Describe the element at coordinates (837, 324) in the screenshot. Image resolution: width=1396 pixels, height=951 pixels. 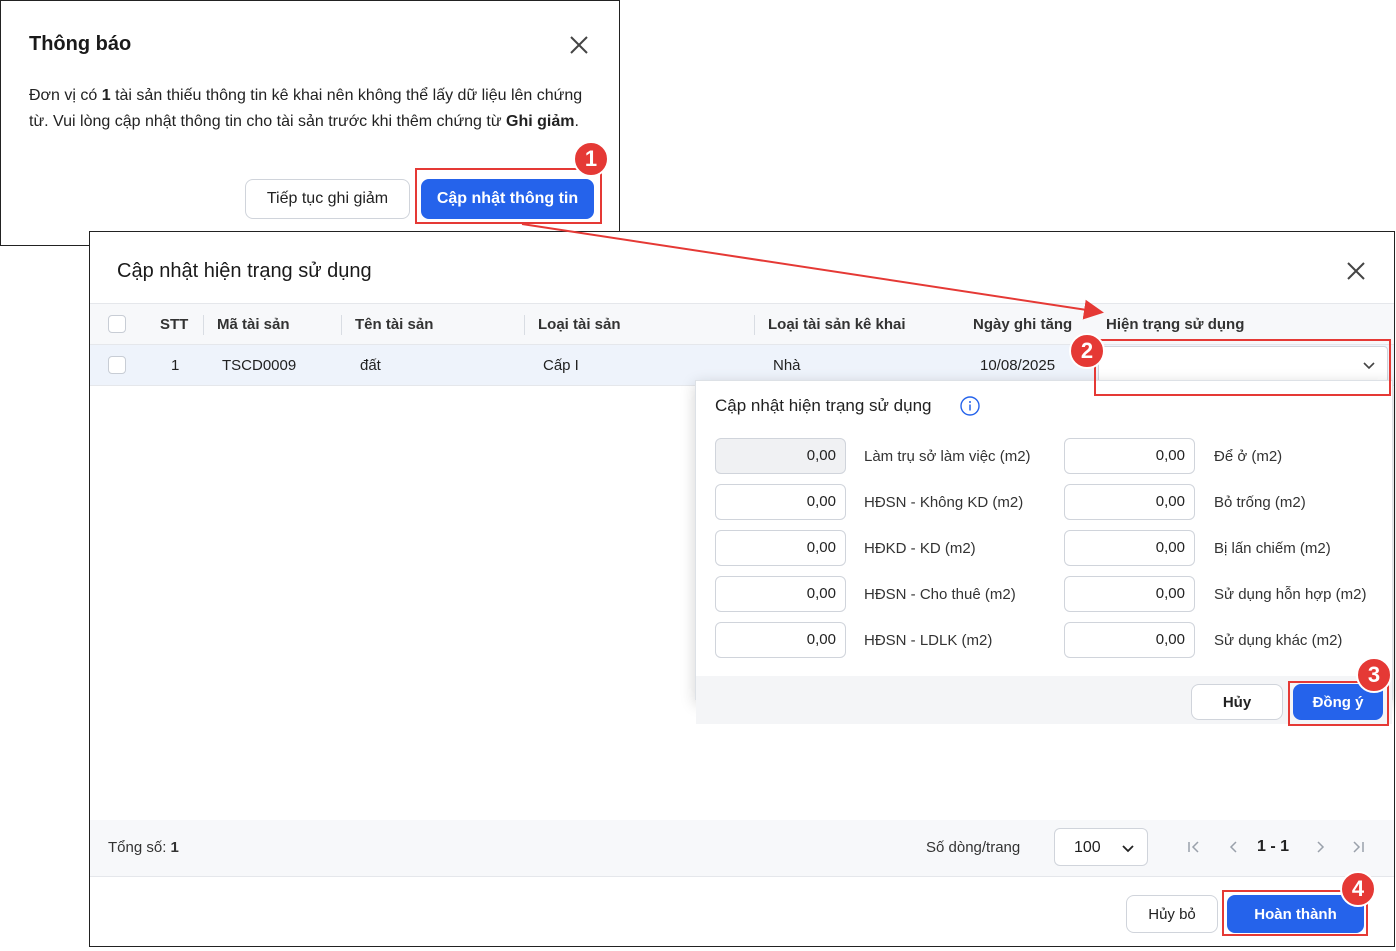
I see `column-header-declared-type: Loại tài sản kê khai` at that location.